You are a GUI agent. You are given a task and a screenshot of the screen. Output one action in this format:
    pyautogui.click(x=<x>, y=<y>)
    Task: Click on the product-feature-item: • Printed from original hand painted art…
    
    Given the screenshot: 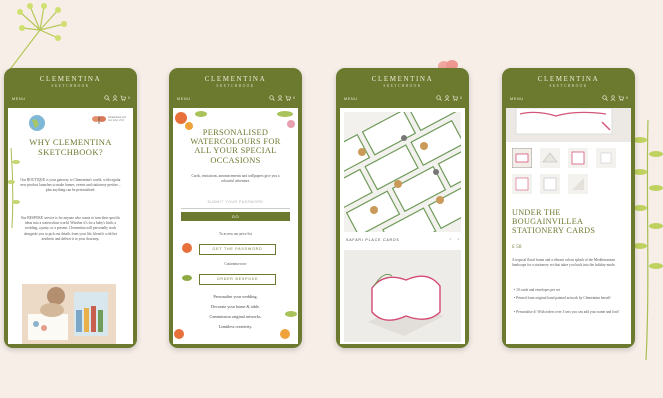 What is the action you would take?
    pyautogui.click(x=562, y=298)
    